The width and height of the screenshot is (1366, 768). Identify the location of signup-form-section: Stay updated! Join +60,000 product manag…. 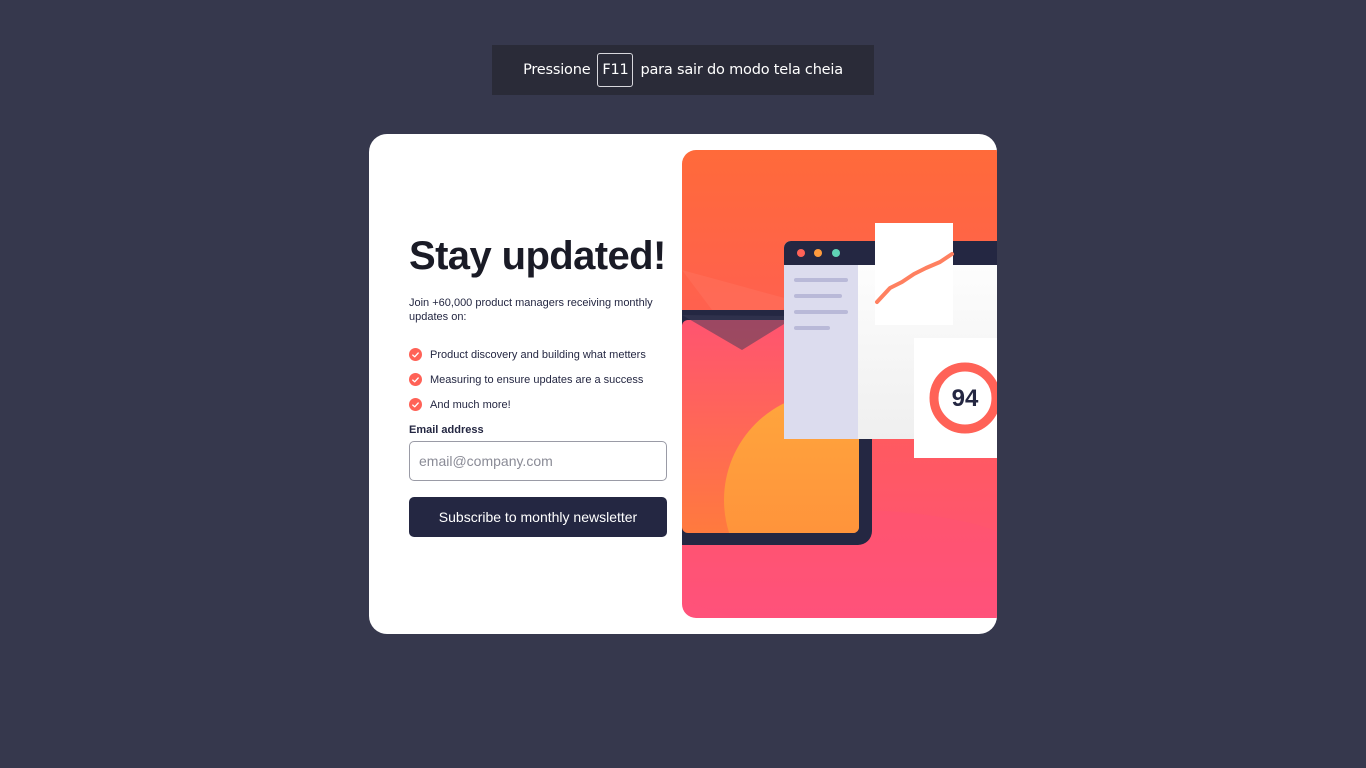
(539, 385).